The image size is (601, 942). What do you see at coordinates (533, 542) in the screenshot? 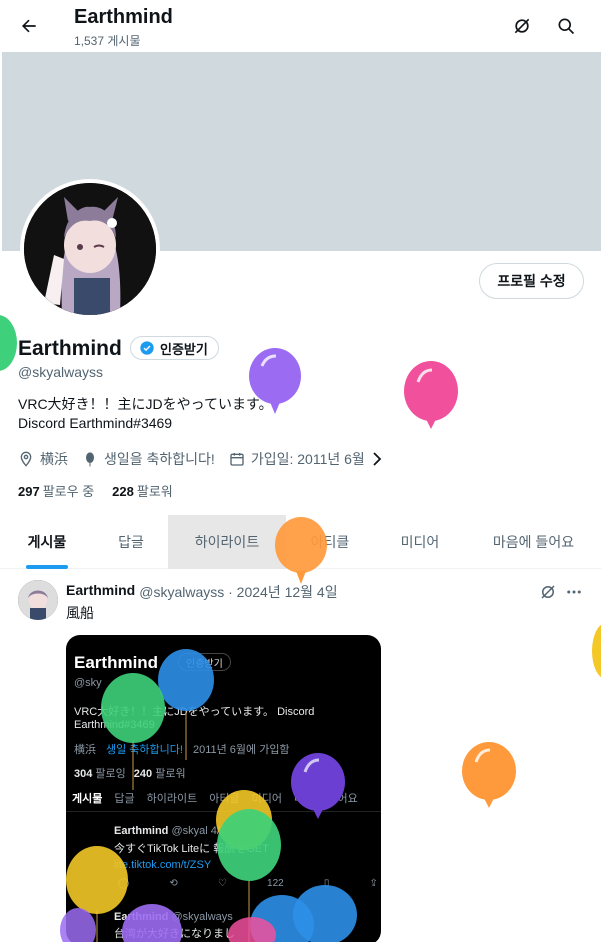
I see `tab-likes: 마음에 들어요` at bounding box center [533, 542].